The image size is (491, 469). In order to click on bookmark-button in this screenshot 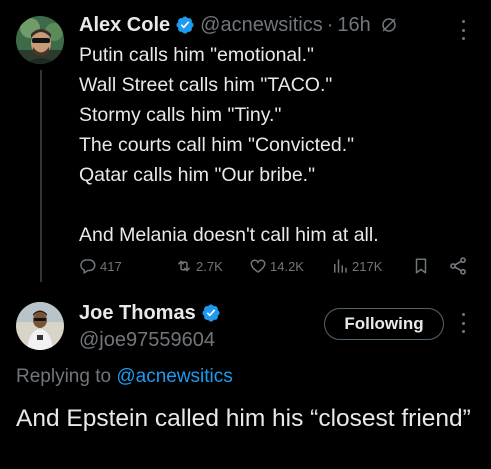, I will do `click(421, 266)`.